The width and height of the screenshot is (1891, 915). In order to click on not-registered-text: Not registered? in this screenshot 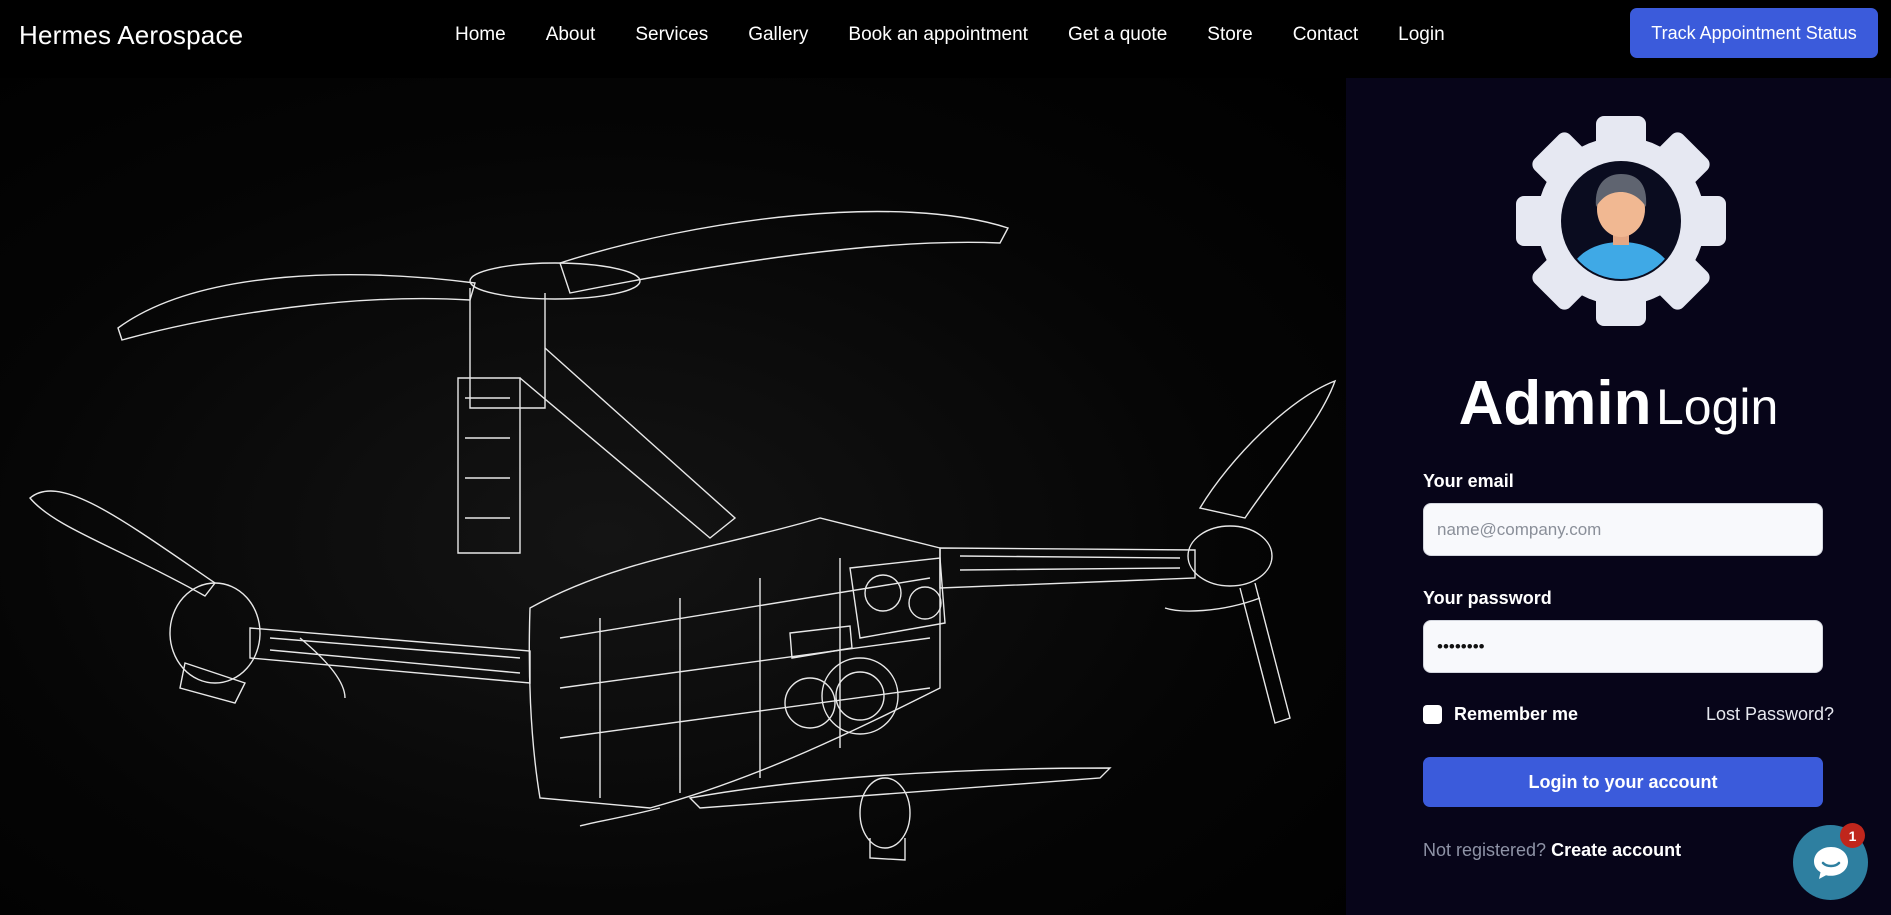, I will do `click(1485, 850)`.